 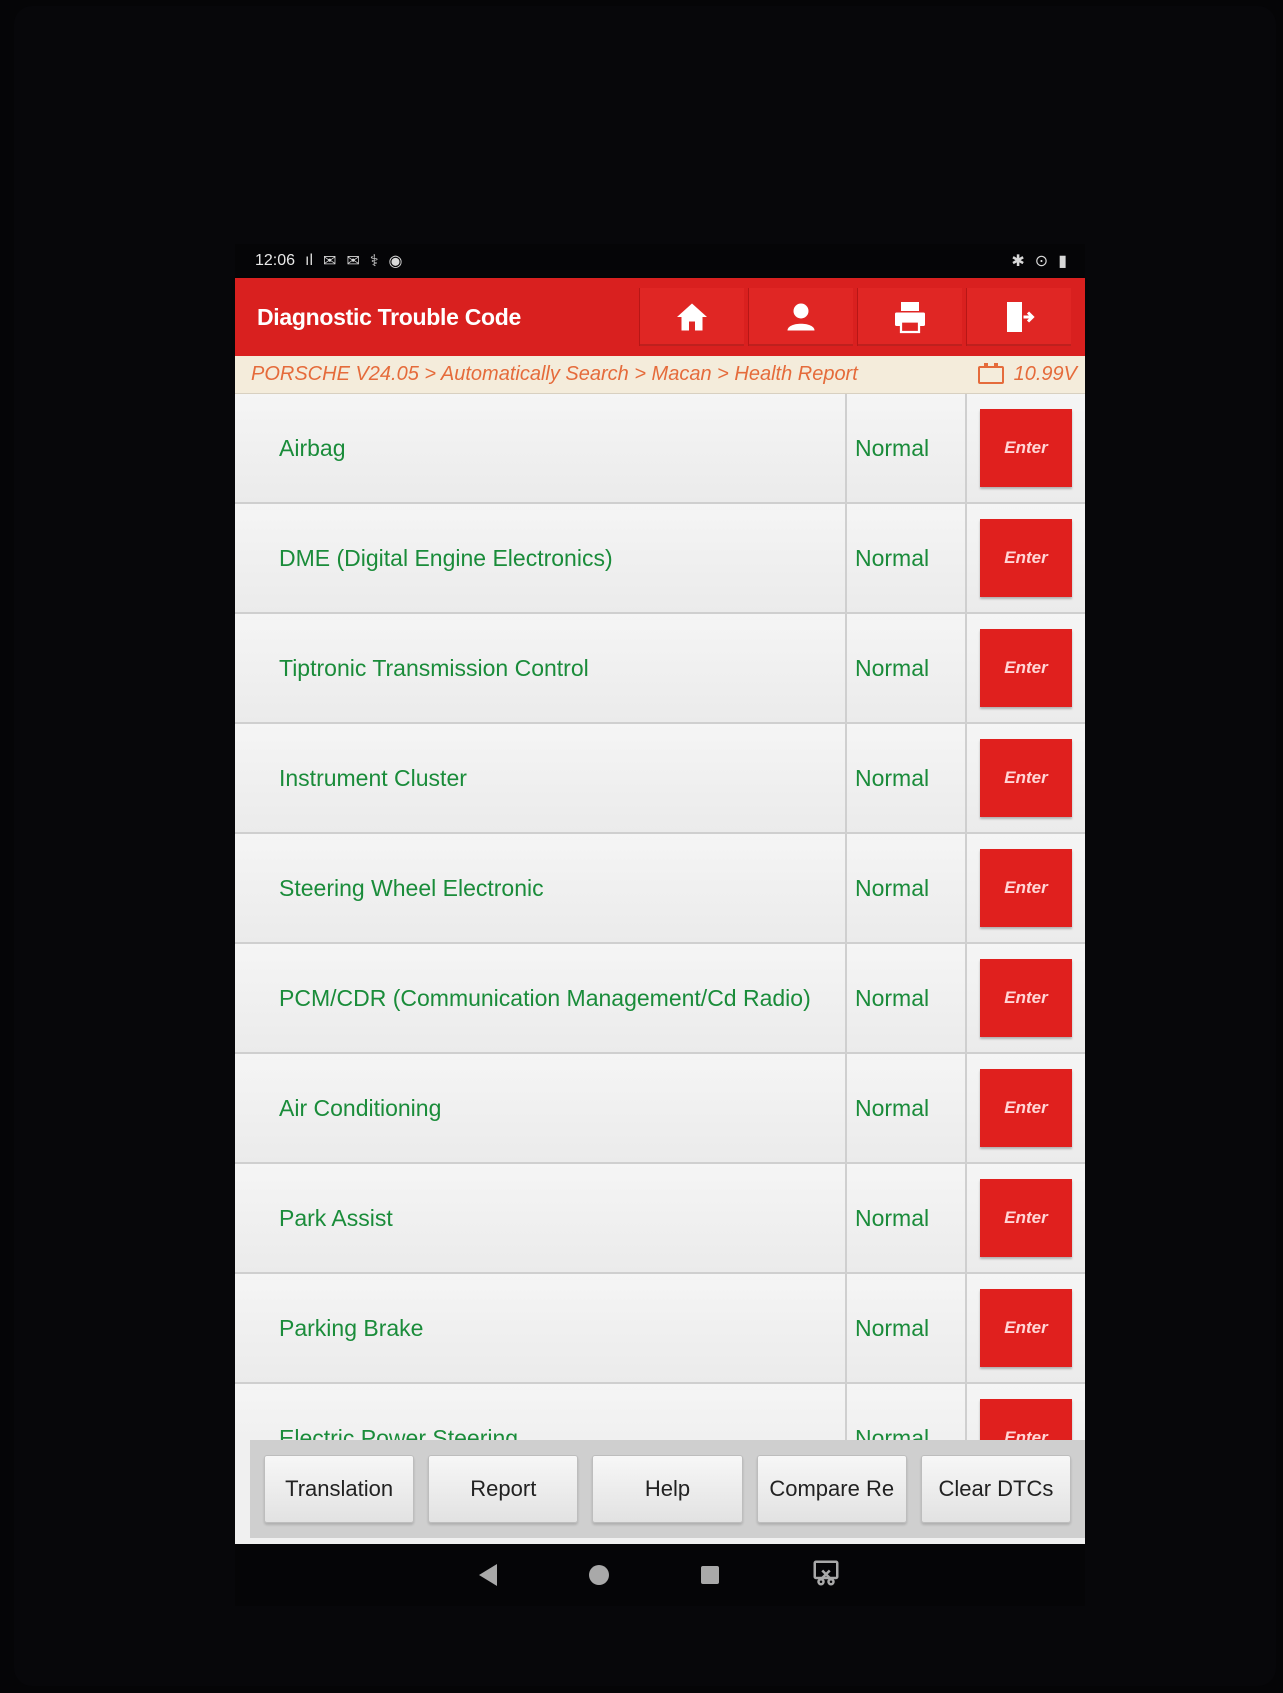 I want to click on status-bar: 12:06 ıl ✉ ✉ ⚕ ◉ ✱ ⊙ ▮, so click(x=660, y=261).